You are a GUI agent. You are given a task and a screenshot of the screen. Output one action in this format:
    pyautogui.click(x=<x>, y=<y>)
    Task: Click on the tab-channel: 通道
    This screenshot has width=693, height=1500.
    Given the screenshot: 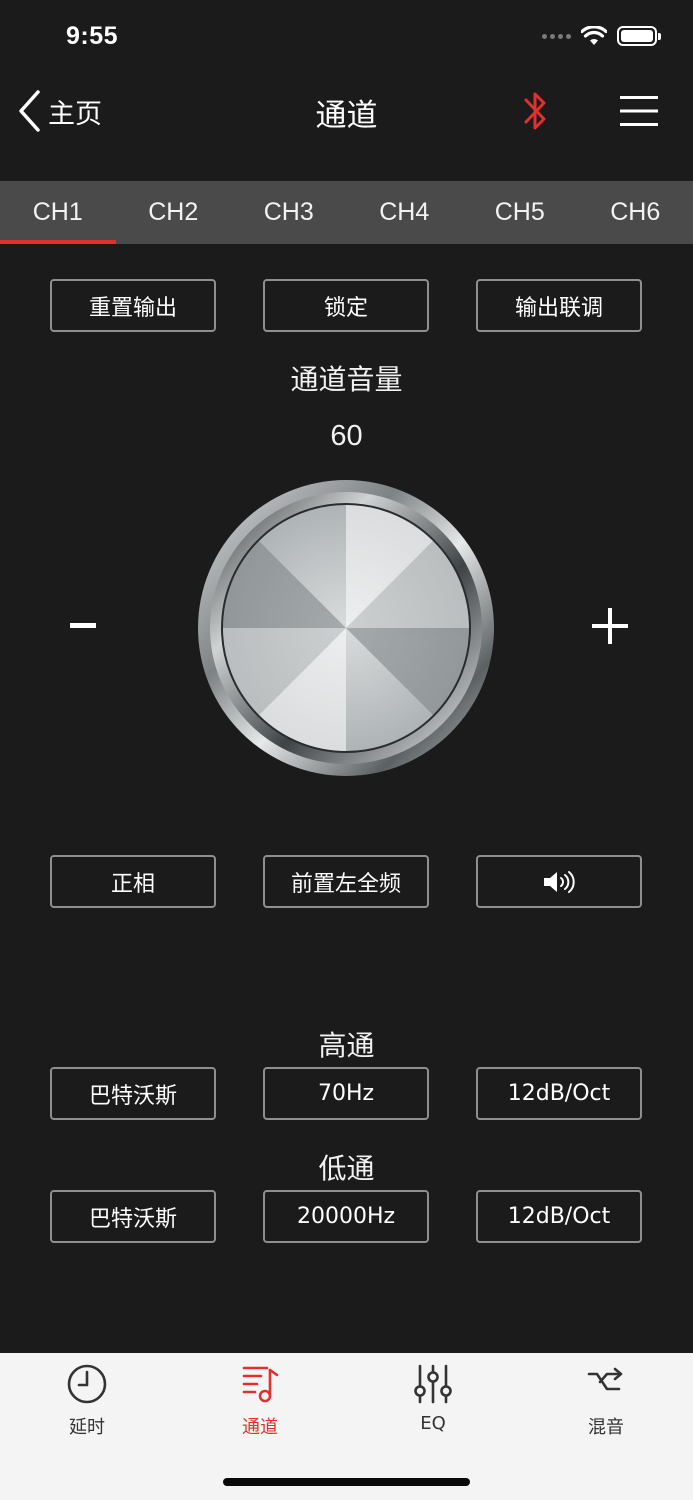 What is the action you would take?
    pyautogui.click(x=260, y=1403)
    